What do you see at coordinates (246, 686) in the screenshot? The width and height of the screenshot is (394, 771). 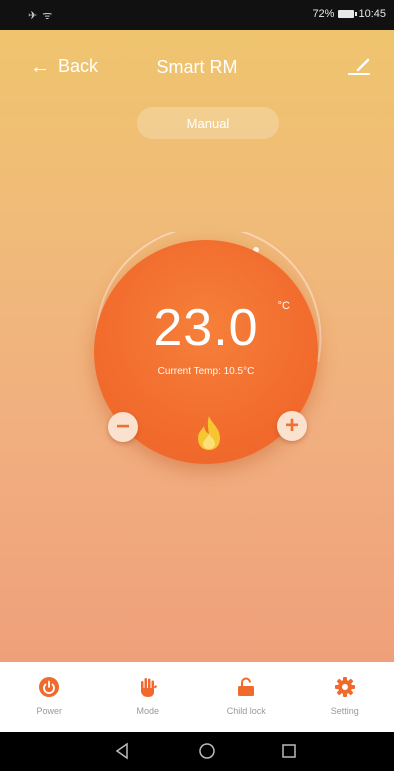 I see `unlock-icon` at bounding box center [246, 686].